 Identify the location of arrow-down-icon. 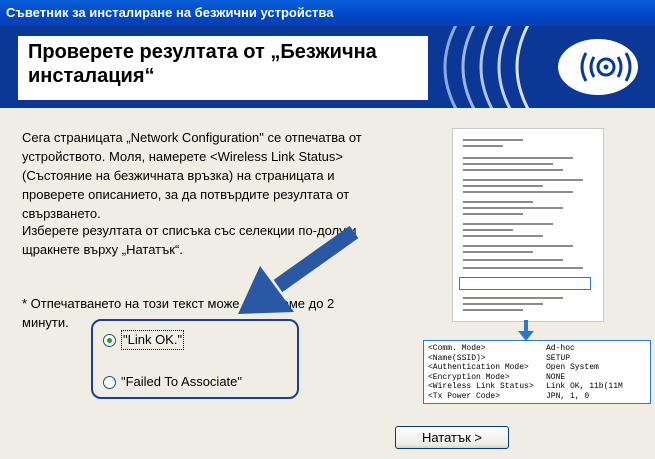
(526, 330).